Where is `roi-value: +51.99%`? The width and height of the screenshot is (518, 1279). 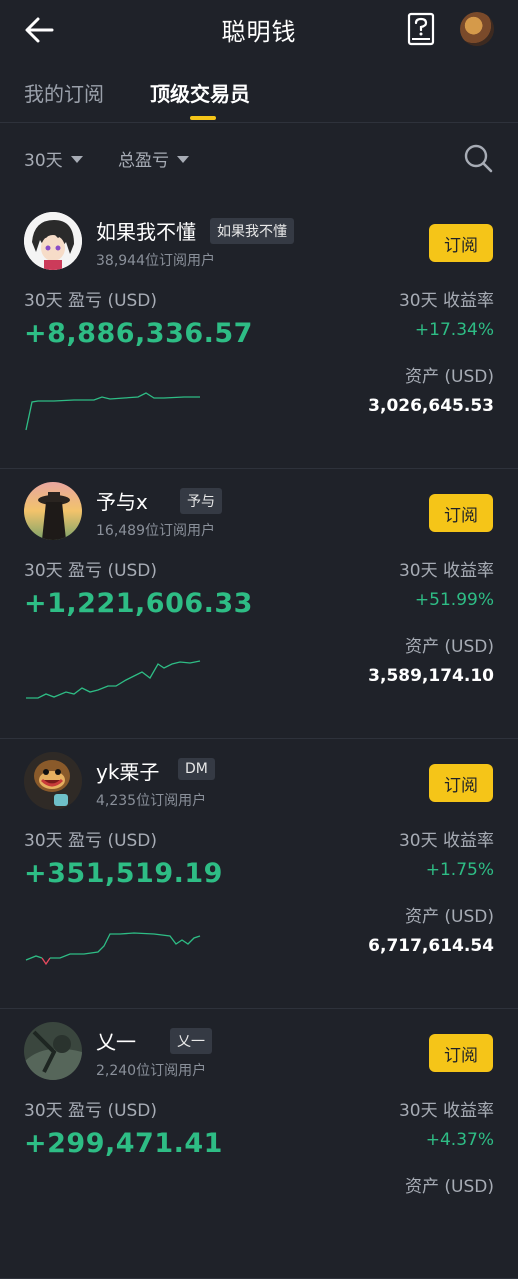 roi-value: +51.99% is located at coordinates (454, 600).